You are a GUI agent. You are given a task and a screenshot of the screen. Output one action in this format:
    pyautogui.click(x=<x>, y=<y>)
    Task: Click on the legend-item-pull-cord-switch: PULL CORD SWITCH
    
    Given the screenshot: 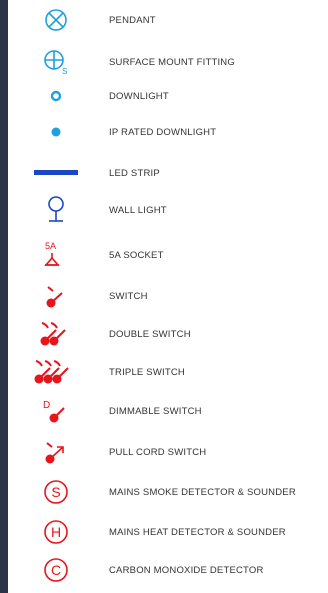 What is the action you would take?
    pyautogui.click(x=164, y=452)
    